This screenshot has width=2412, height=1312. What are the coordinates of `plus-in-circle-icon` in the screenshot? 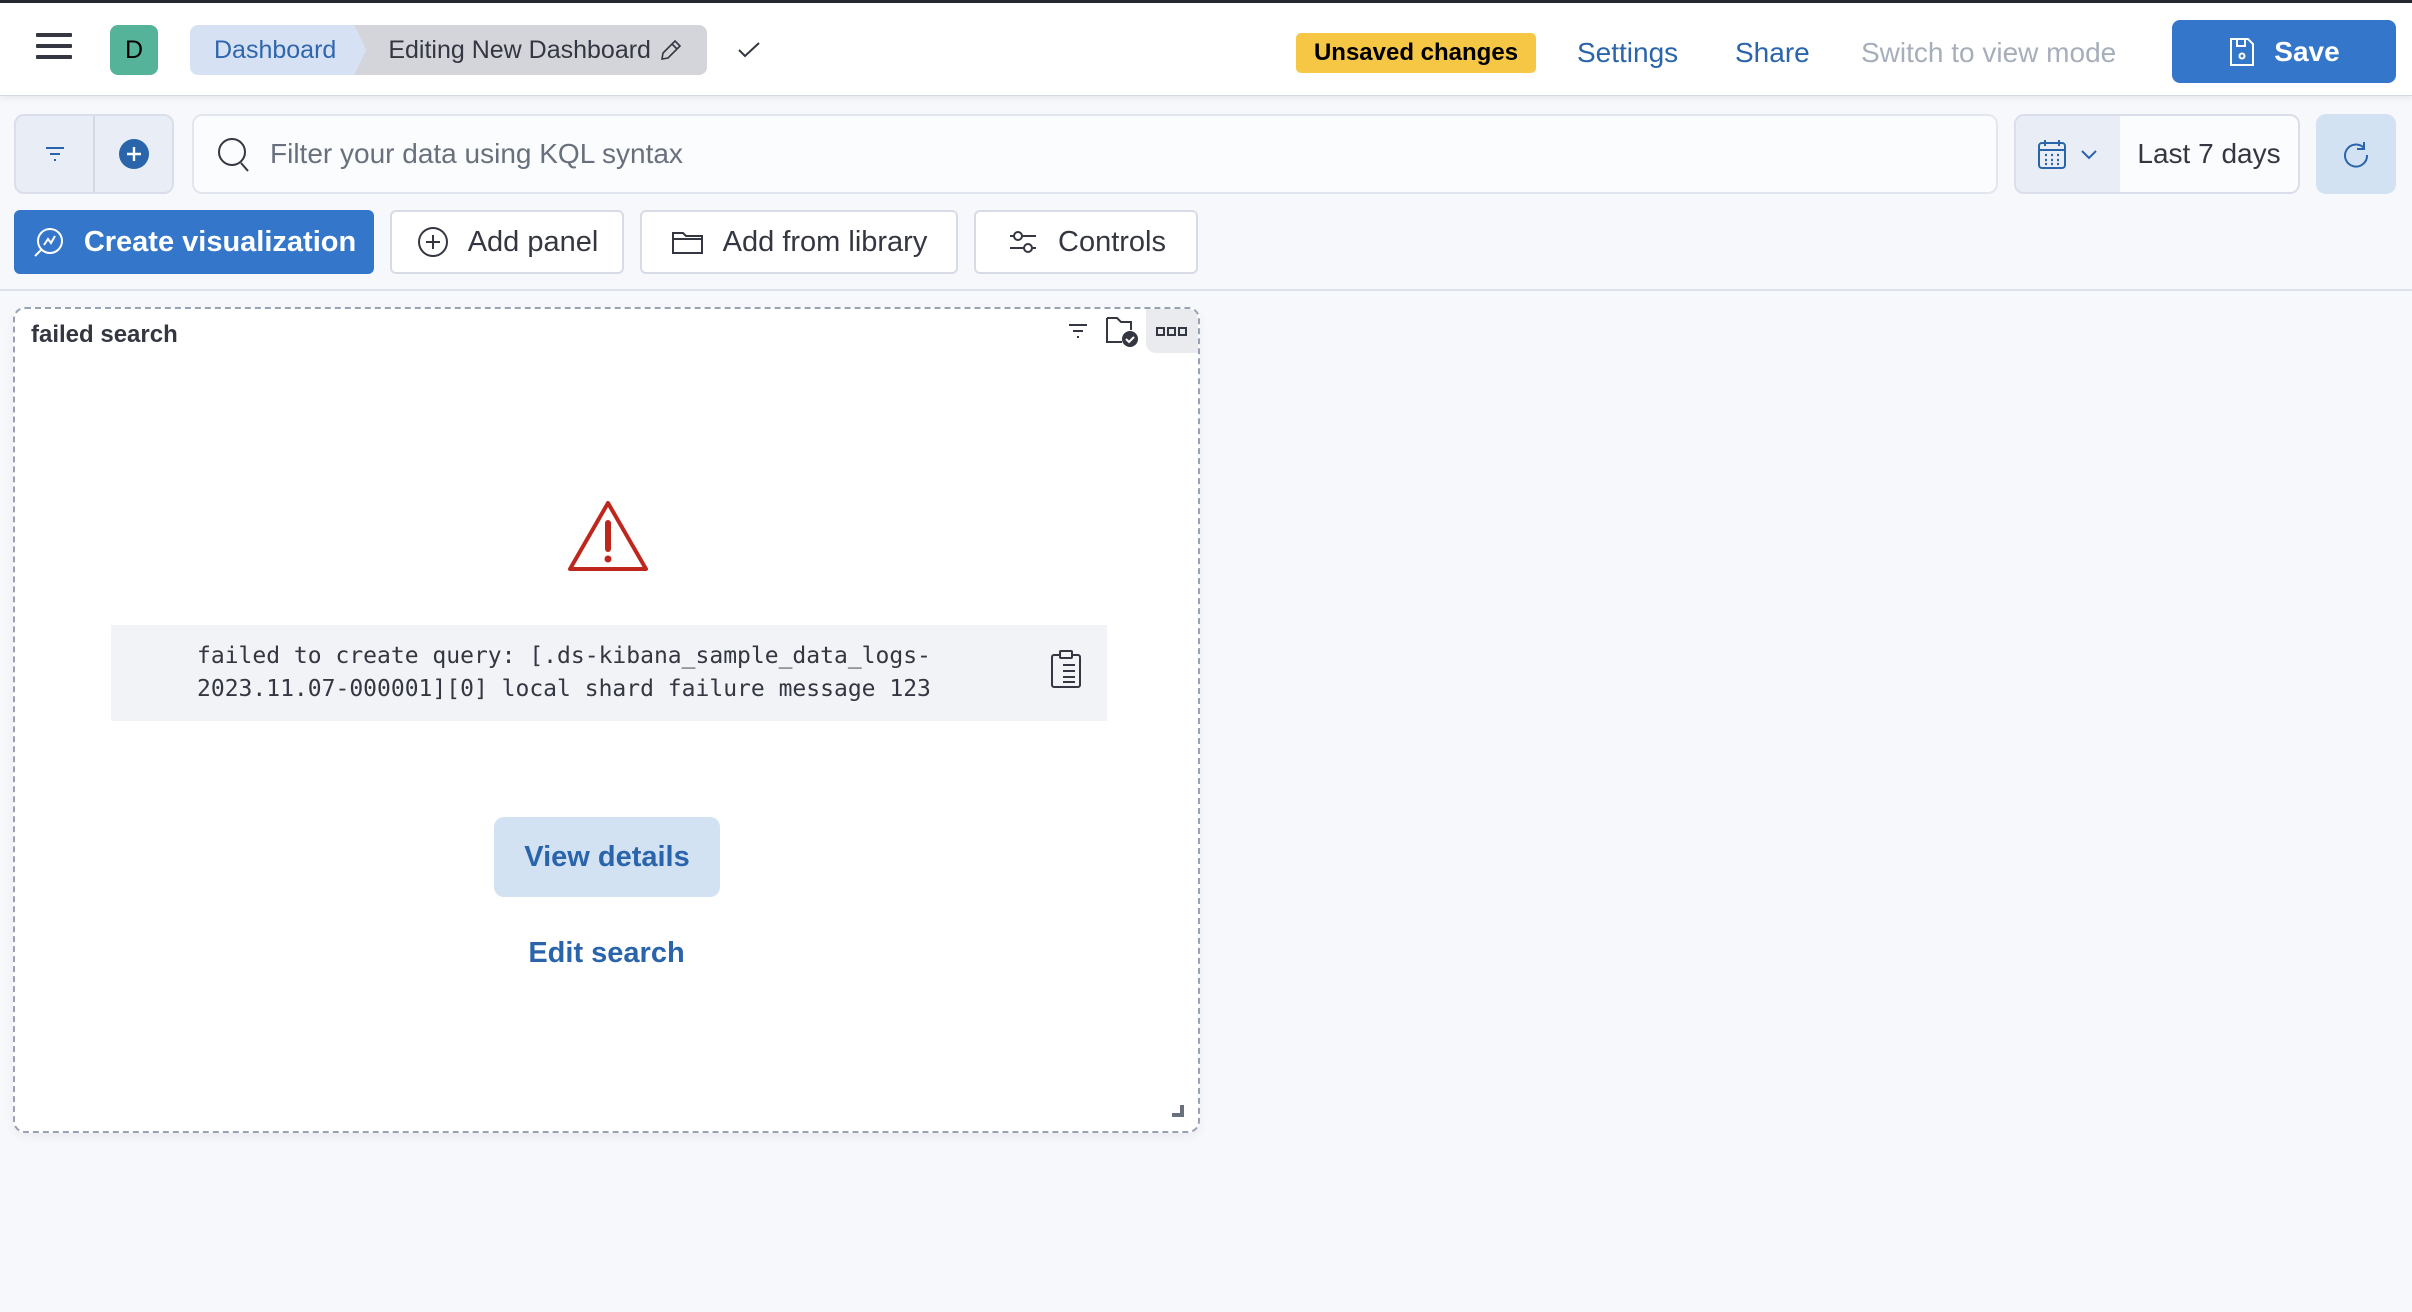 It's located at (432, 242).